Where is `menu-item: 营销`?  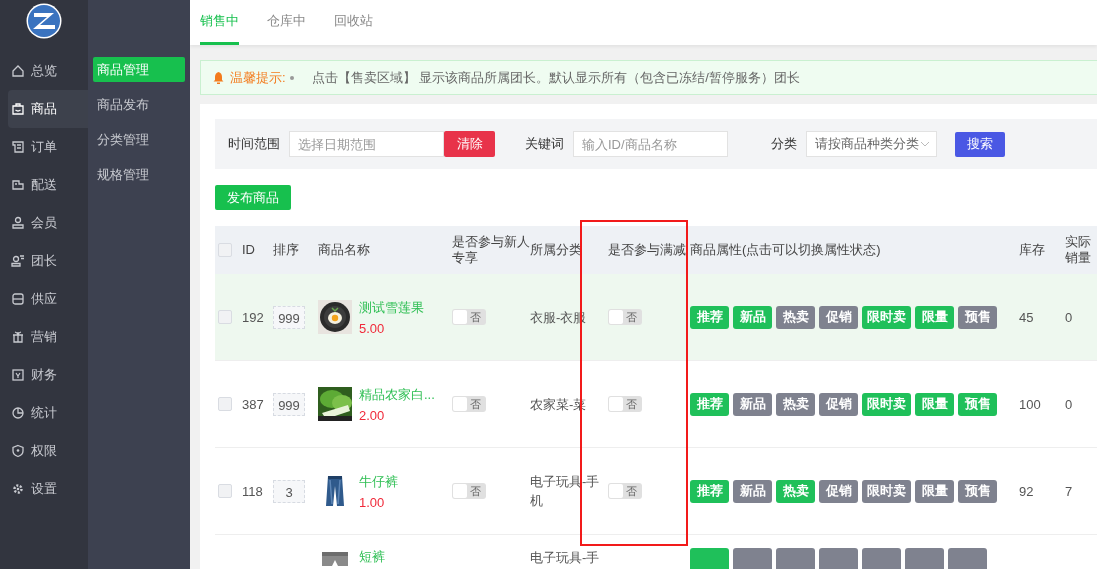
menu-item: 营销 is located at coordinates (48, 337).